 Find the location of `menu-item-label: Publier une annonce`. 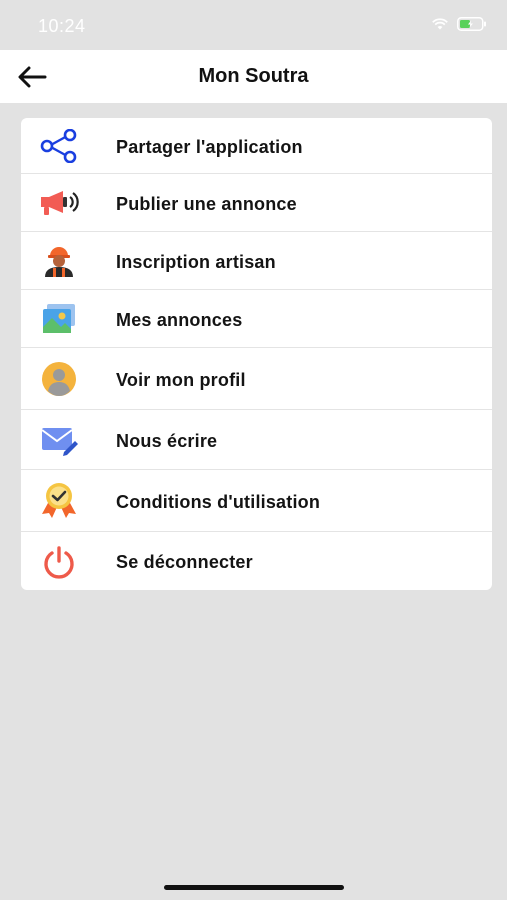

menu-item-label: Publier une annonce is located at coordinates (206, 204).